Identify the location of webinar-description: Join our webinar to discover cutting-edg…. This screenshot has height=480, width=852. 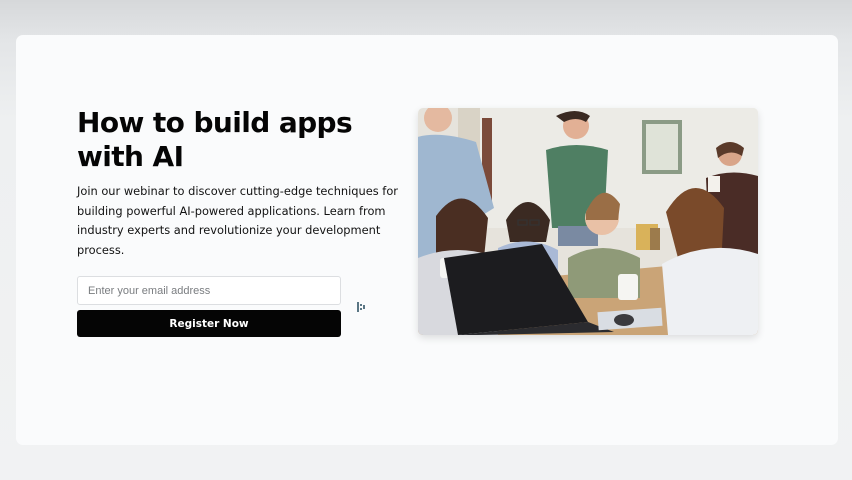
(237, 220).